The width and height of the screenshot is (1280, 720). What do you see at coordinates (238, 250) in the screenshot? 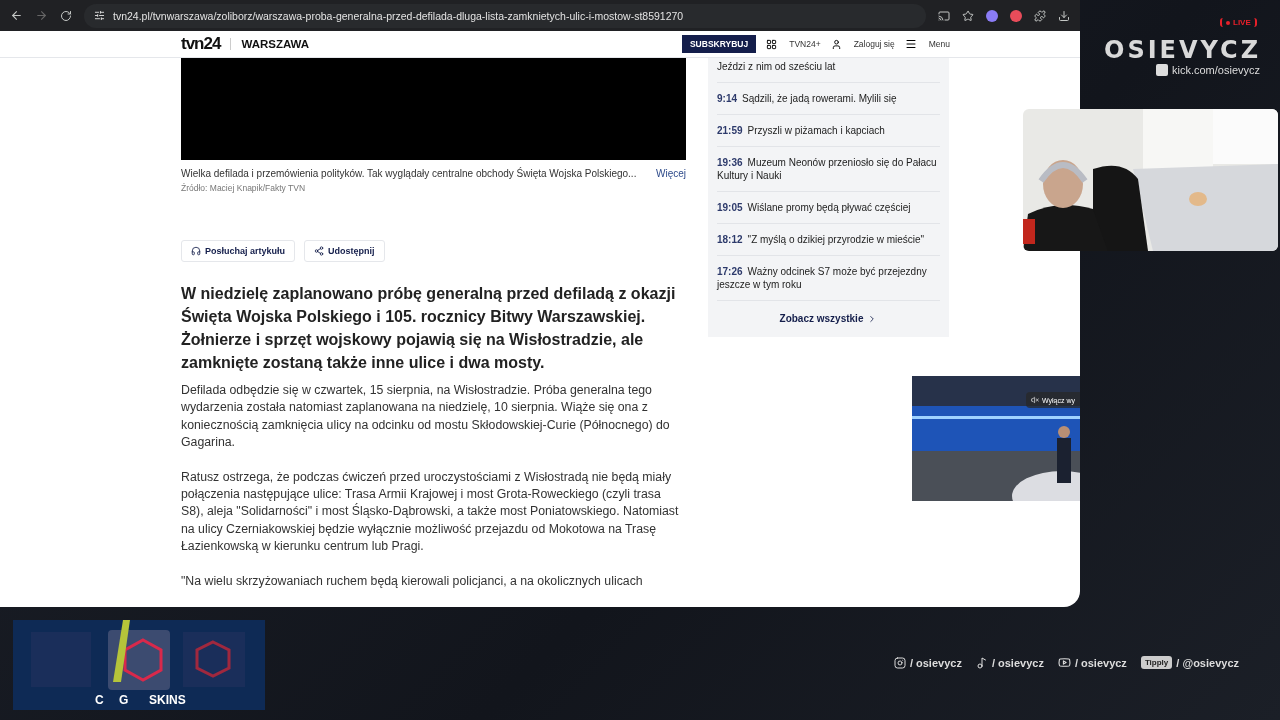
I see `listen-button: Posłuchaj artykułu` at bounding box center [238, 250].